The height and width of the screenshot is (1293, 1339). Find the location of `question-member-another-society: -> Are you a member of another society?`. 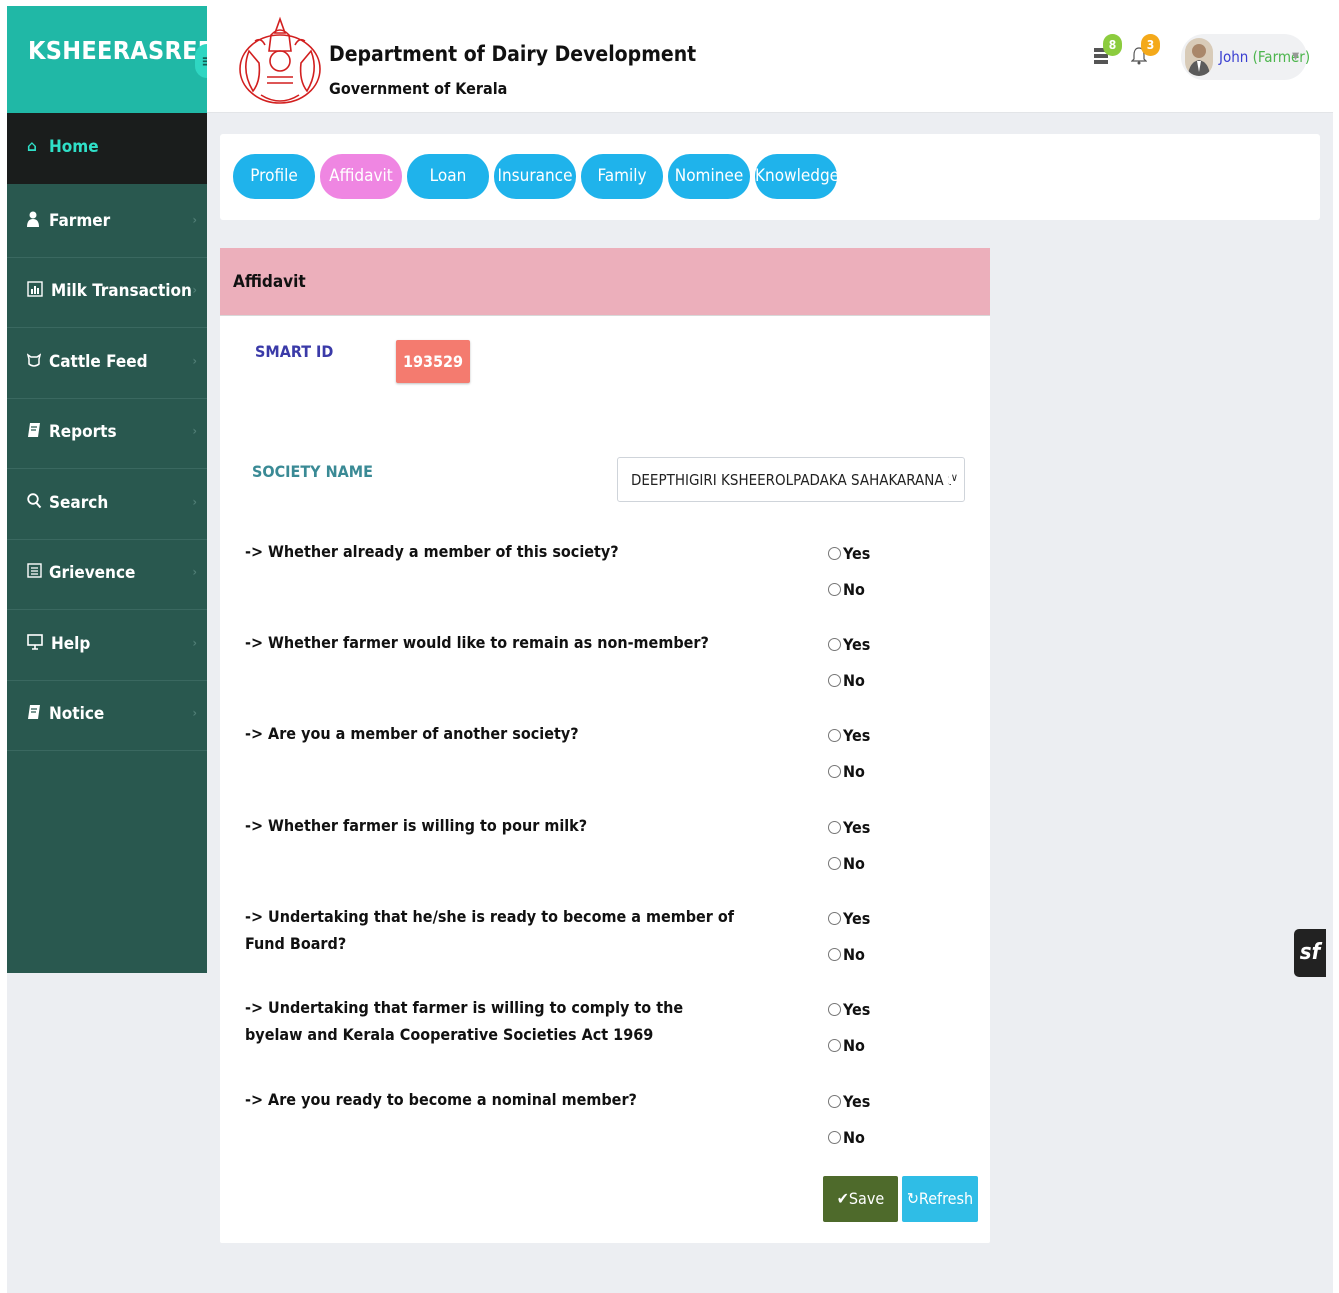

question-member-another-society: -> Are you a member of another society? is located at coordinates (412, 733).